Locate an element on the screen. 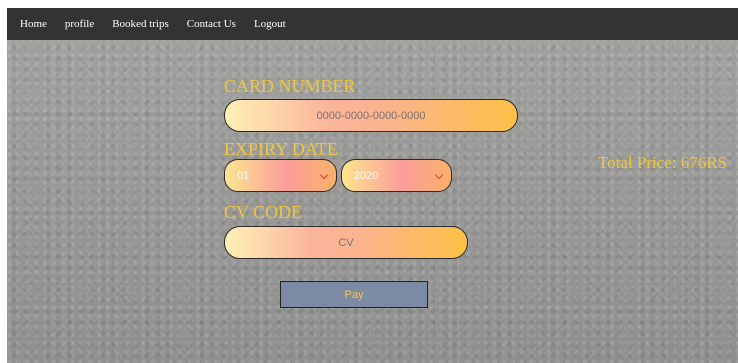 This screenshot has width=738, height=363. expiry-date-label: EXPIRY DATE is located at coordinates (281, 149).